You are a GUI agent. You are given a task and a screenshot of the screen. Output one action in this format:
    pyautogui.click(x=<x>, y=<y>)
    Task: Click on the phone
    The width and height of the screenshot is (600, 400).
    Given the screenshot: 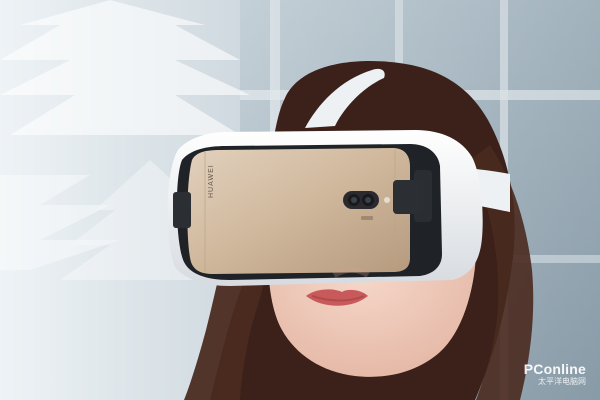 What is the action you would take?
    pyautogui.click(x=298, y=211)
    